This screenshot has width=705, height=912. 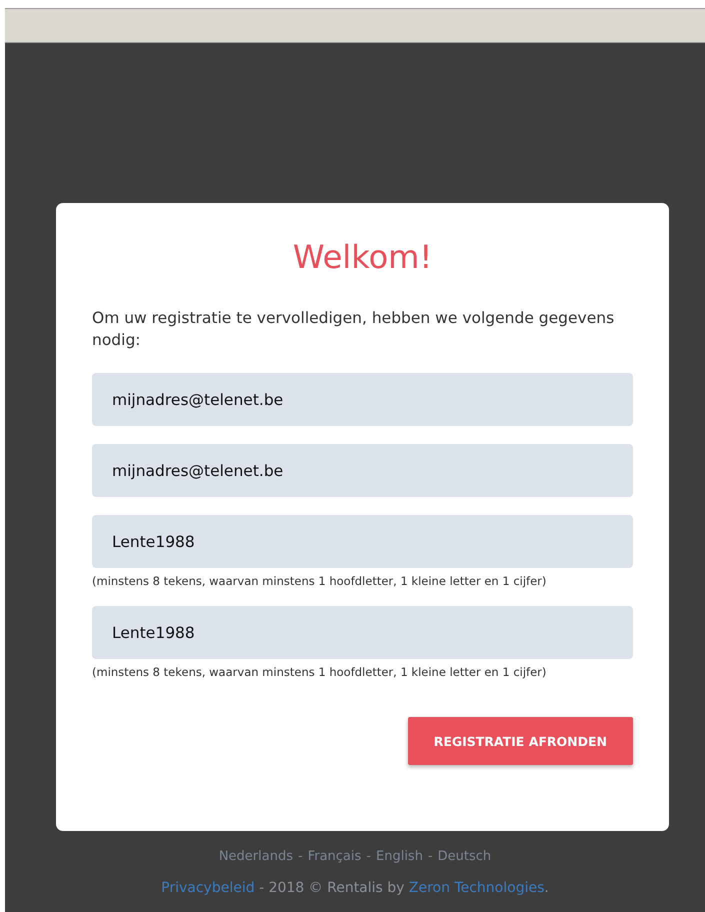 What do you see at coordinates (354, 329) in the screenshot?
I see `intro-text: Om uw registratie te vervolledigen, hebben we volgende gegevens nodig:` at bounding box center [354, 329].